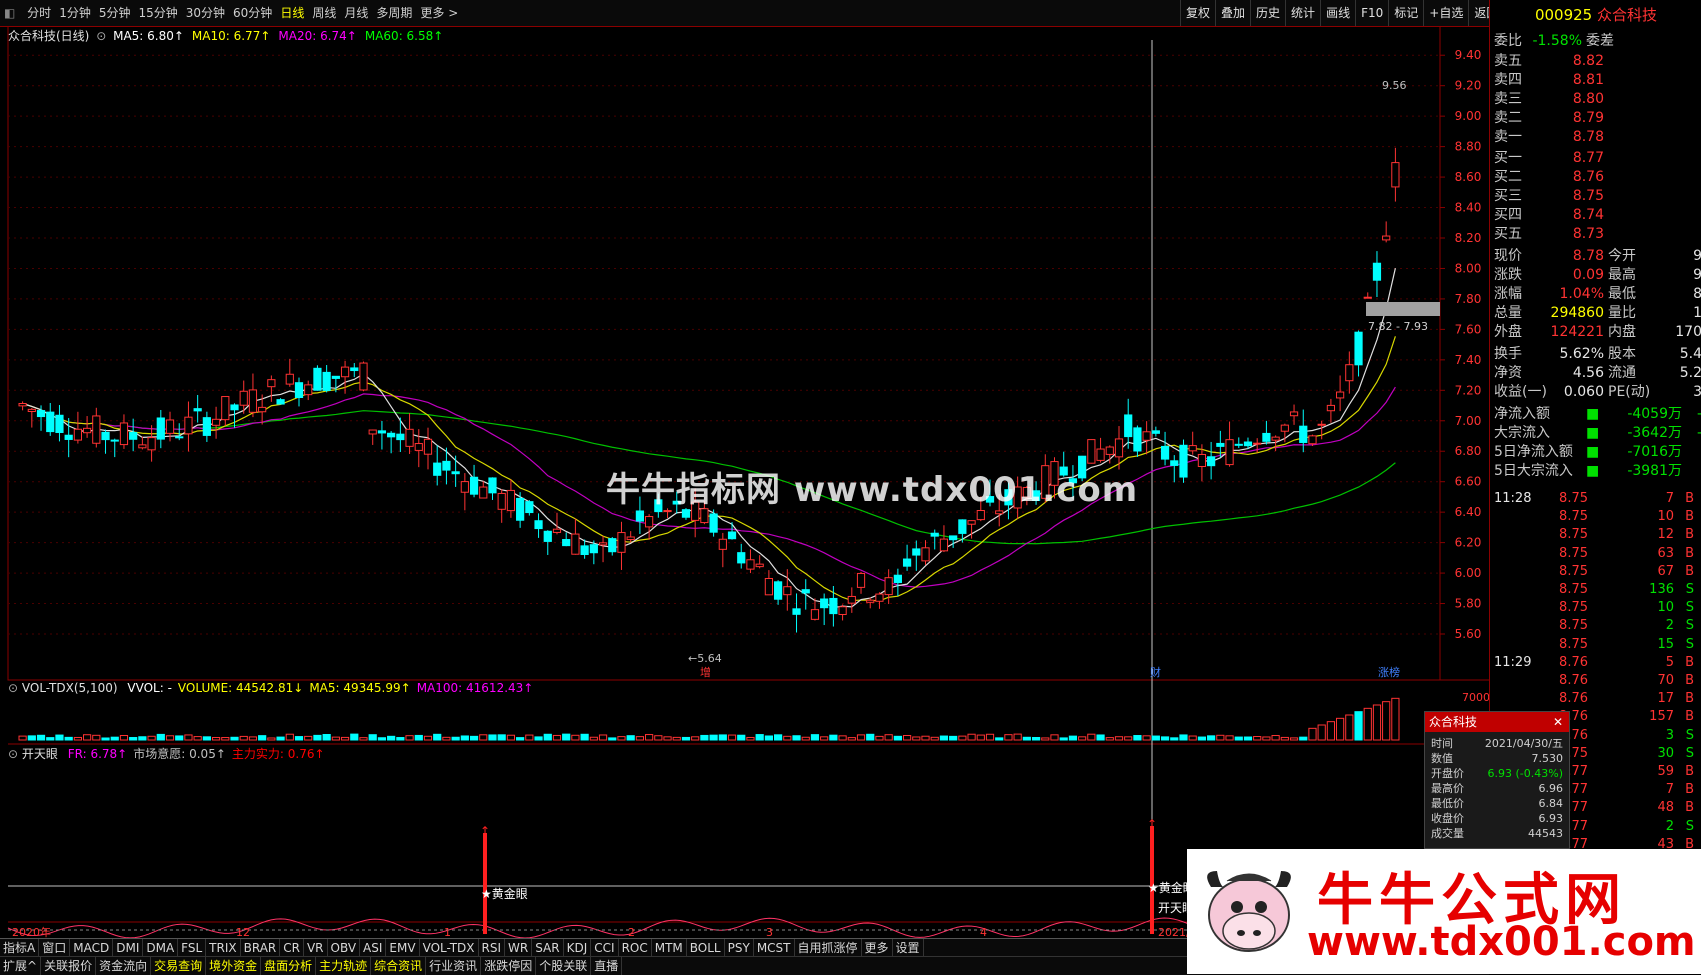 The width and height of the screenshot is (1701, 975). What do you see at coordinates (1405, 13) in the screenshot?
I see `toolbar-button-6: 标记` at bounding box center [1405, 13].